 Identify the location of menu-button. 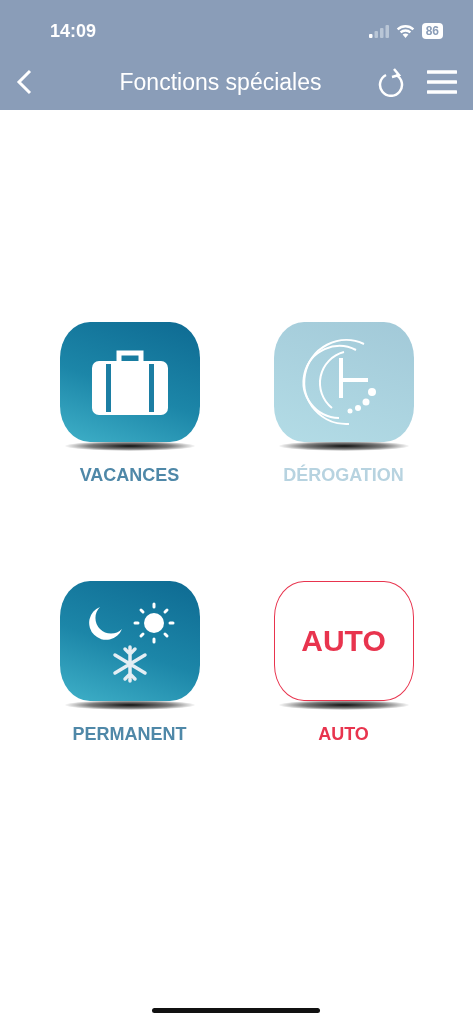
(442, 82).